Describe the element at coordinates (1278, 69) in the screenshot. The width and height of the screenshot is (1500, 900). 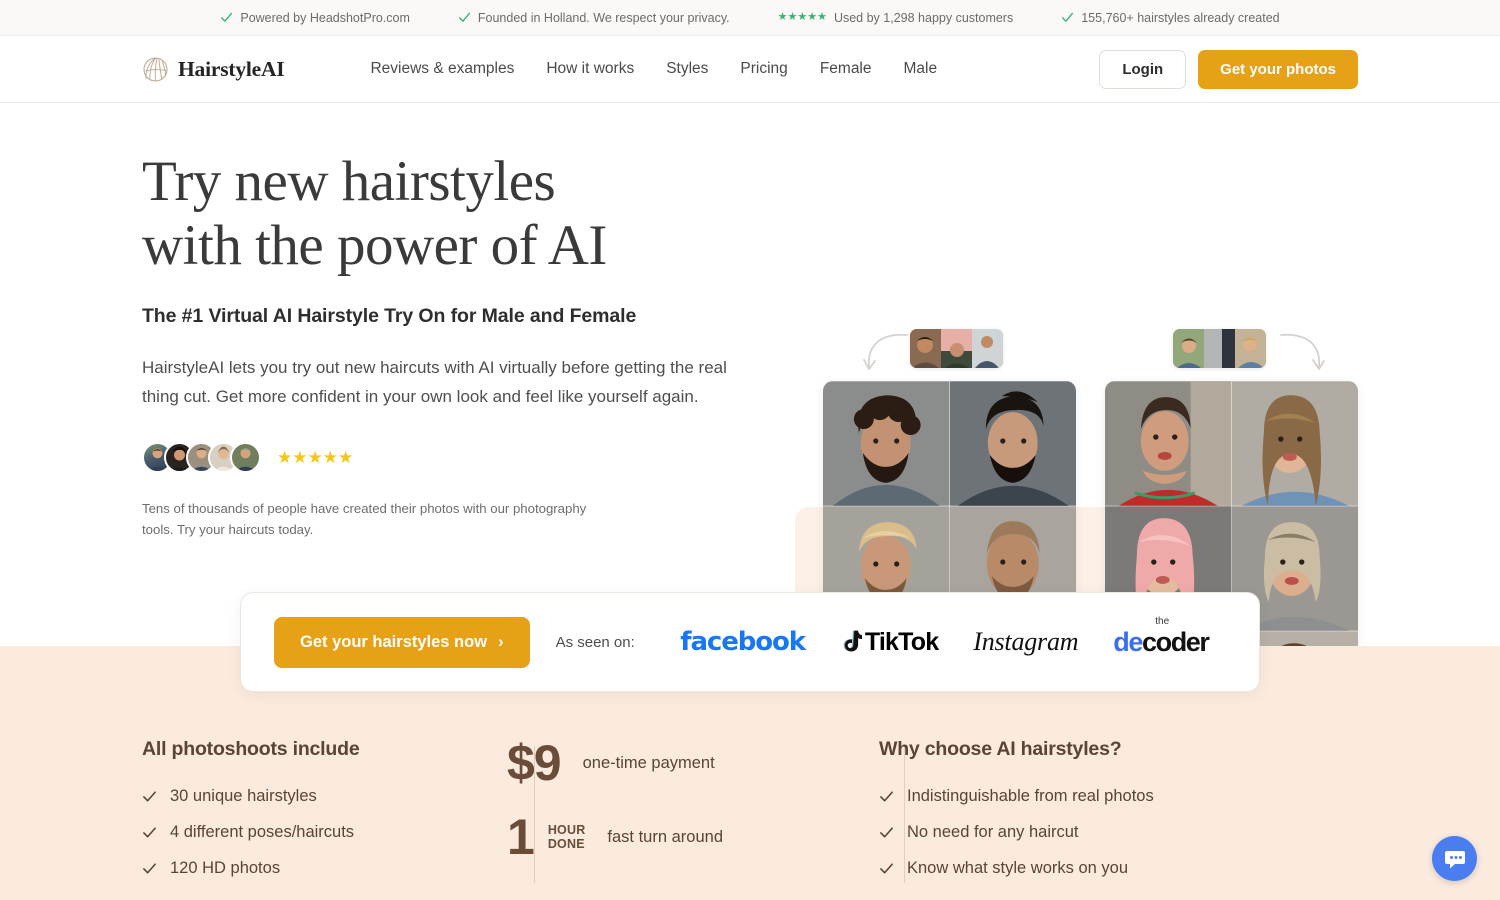
I see `get-your-photos-button: Get your photos` at that location.